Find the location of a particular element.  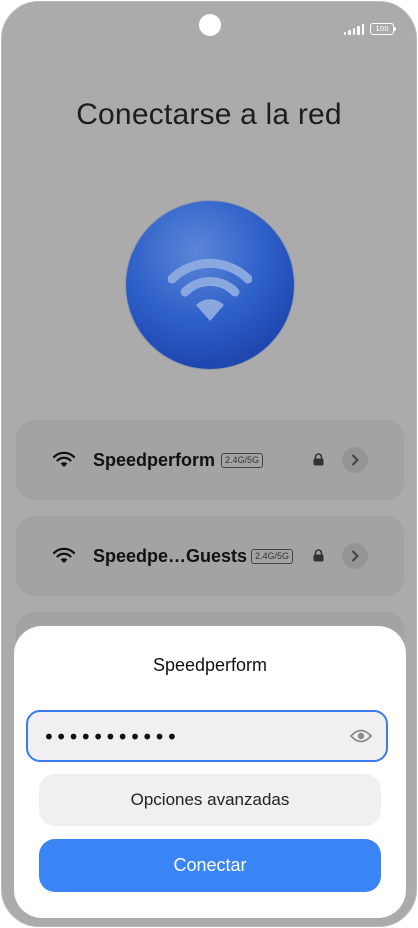

network-item: Speedpe…Guests 2.4G/5G is located at coordinates (210, 556).